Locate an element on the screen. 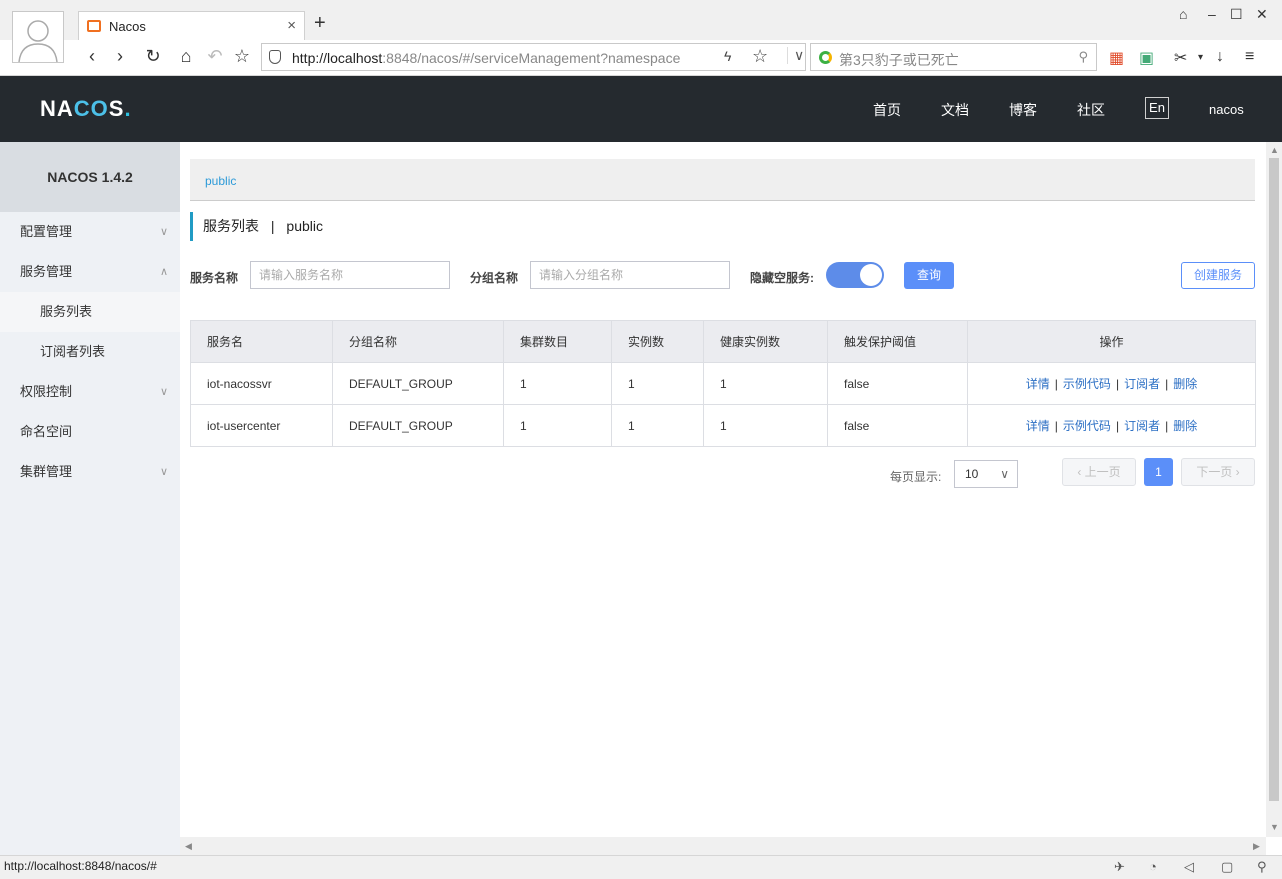  zoom-icon: ⚲ is located at coordinates (1262, 867).